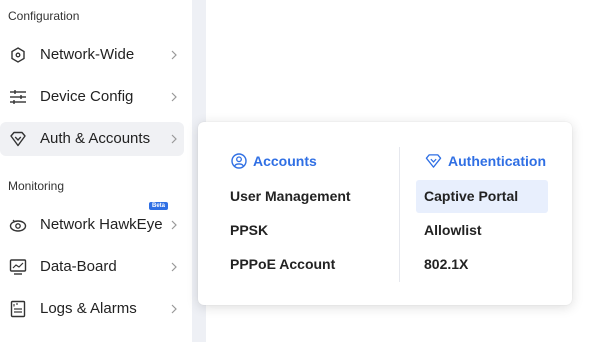 Image resolution: width=611 pixels, height=342 pixels. I want to click on user-circle-icon, so click(239, 161).